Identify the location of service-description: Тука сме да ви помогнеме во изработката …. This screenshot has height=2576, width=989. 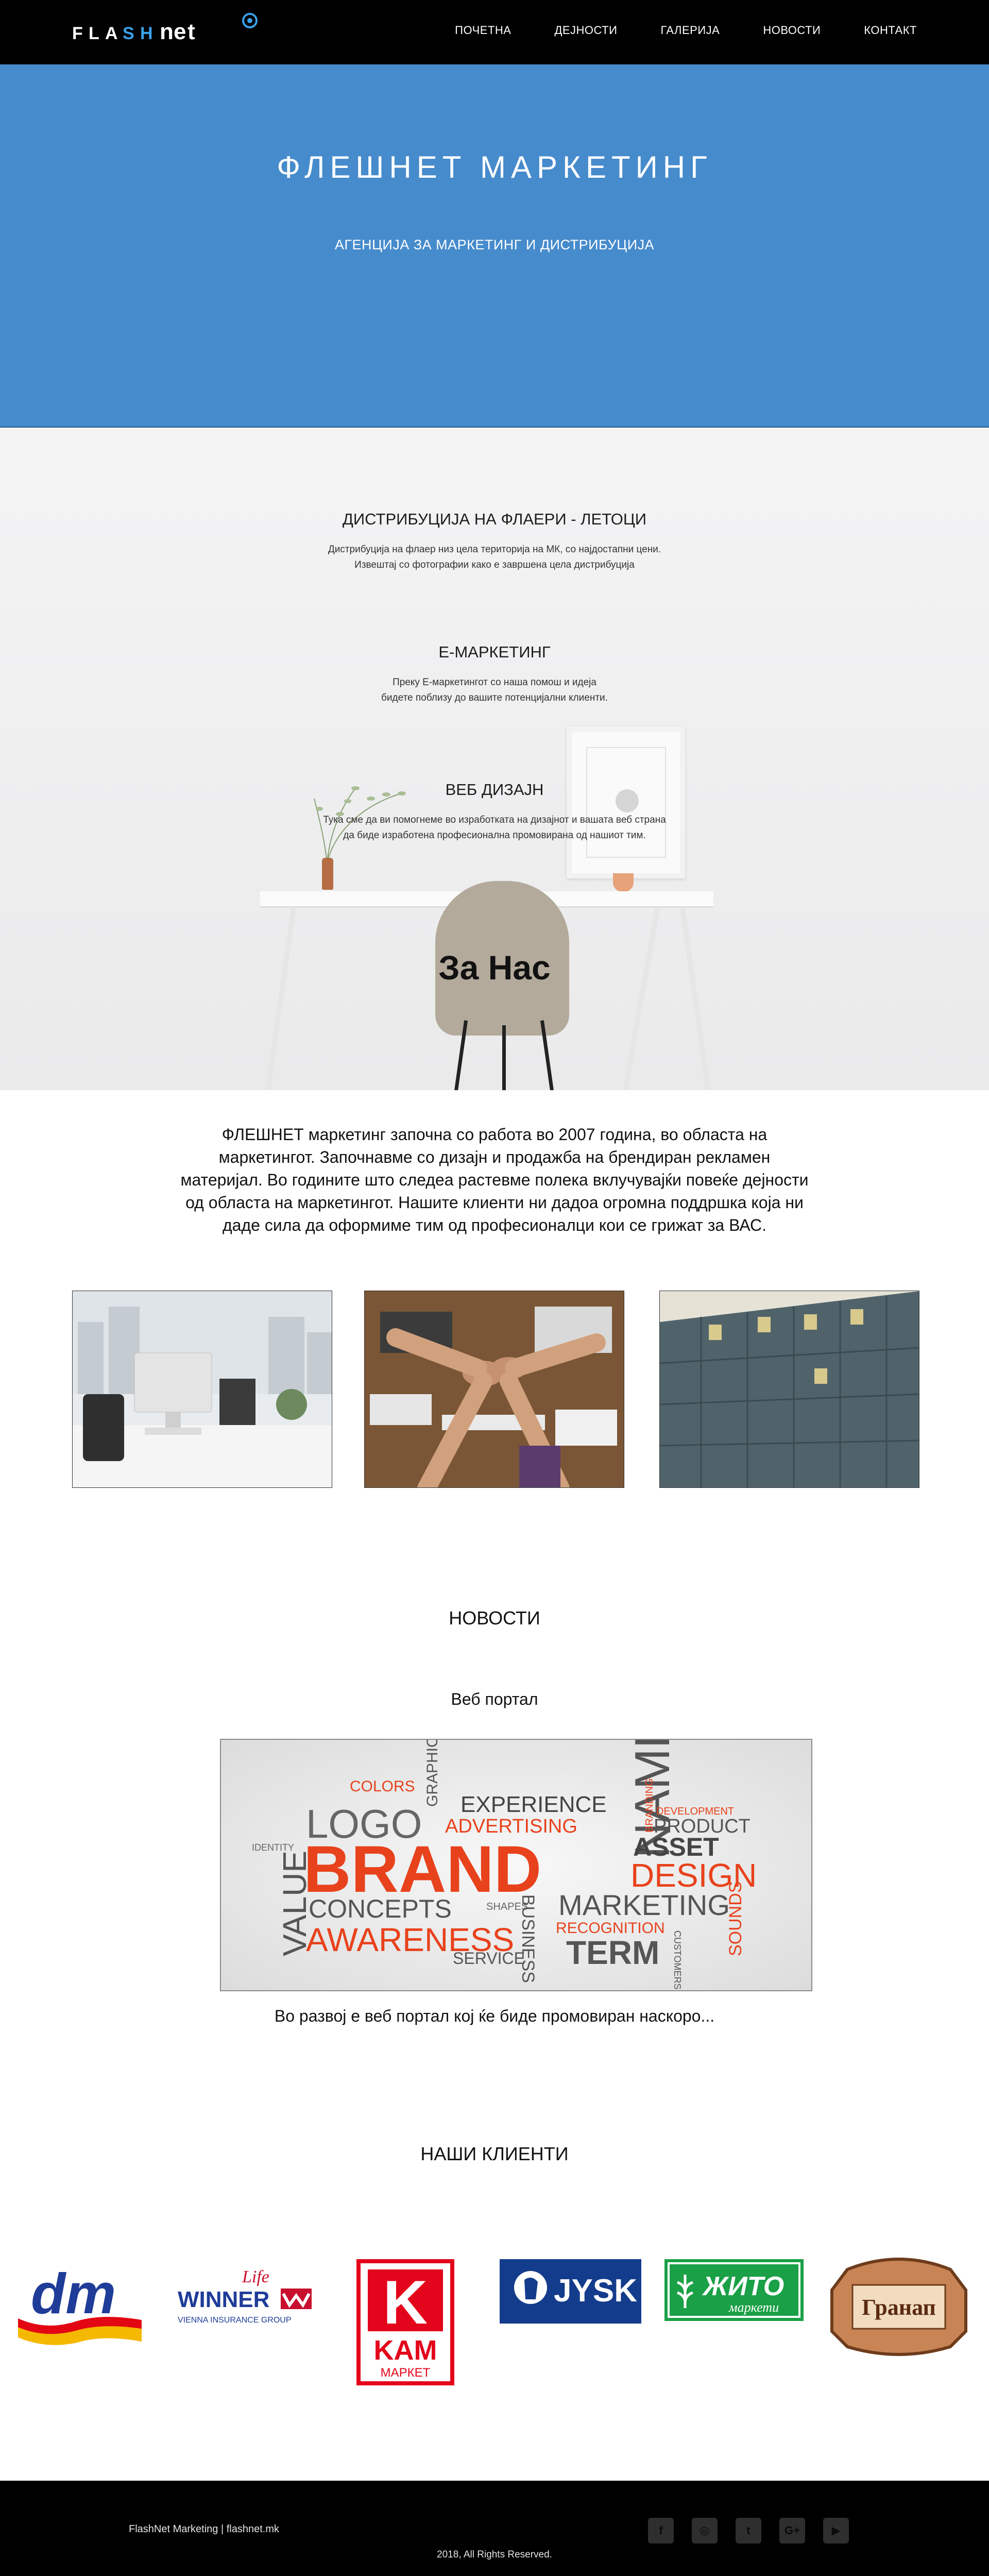
(494, 820).